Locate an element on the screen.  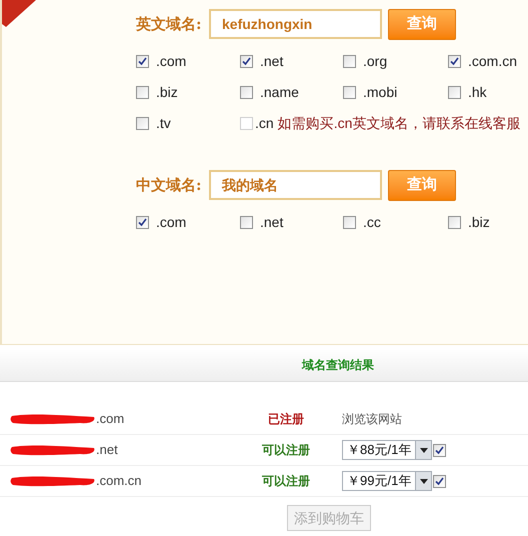
option-label: .mobi is located at coordinates (380, 92).